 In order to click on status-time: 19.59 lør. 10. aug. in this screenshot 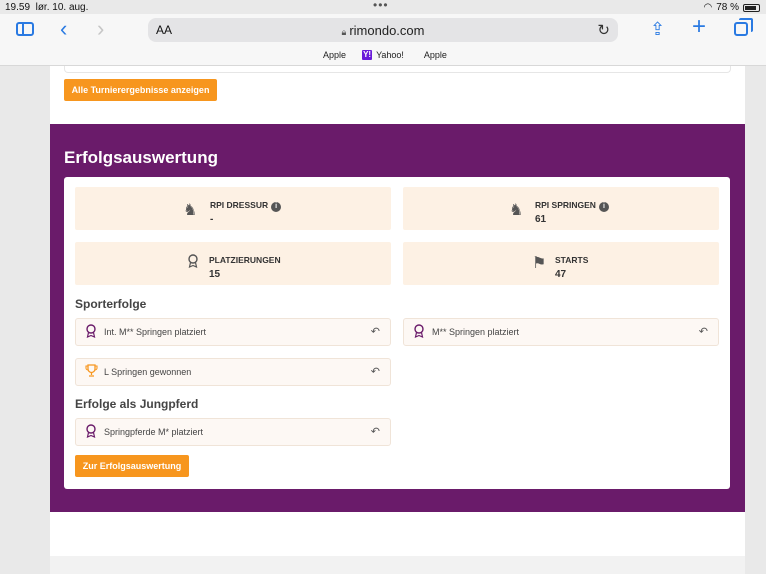, I will do `click(47, 7)`.